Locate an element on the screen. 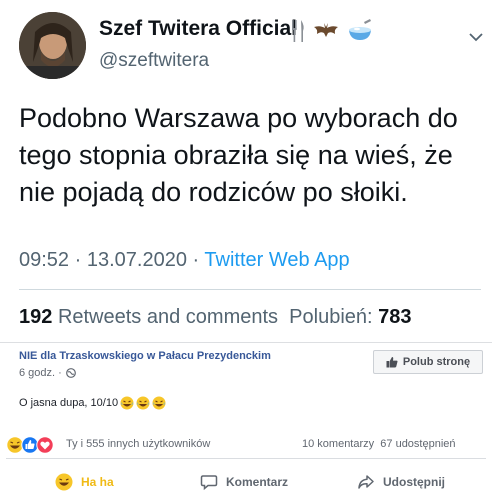  love-reaction-icon is located at coordinates (45, 445).